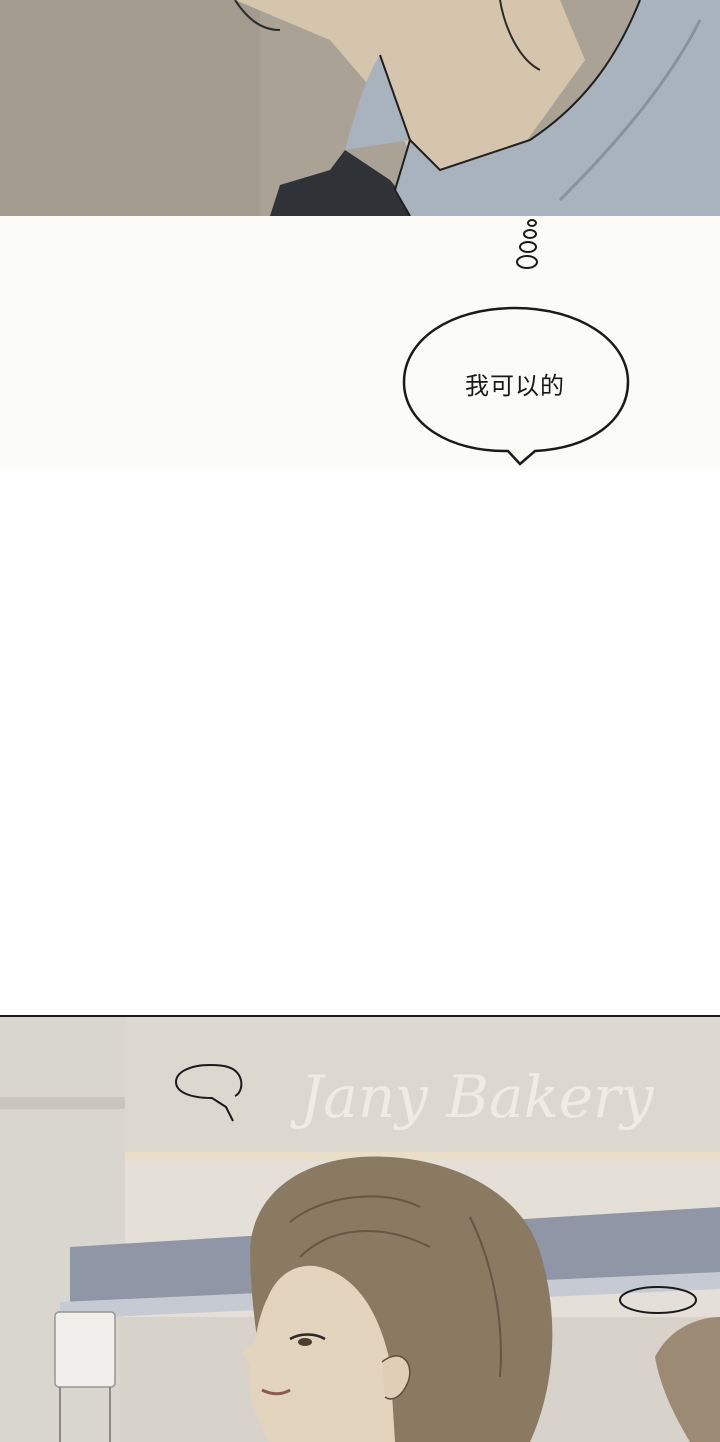 The height and width of the screenshot is (1442, 720). I want to click on panel-top-illustration, so click(360, 108).